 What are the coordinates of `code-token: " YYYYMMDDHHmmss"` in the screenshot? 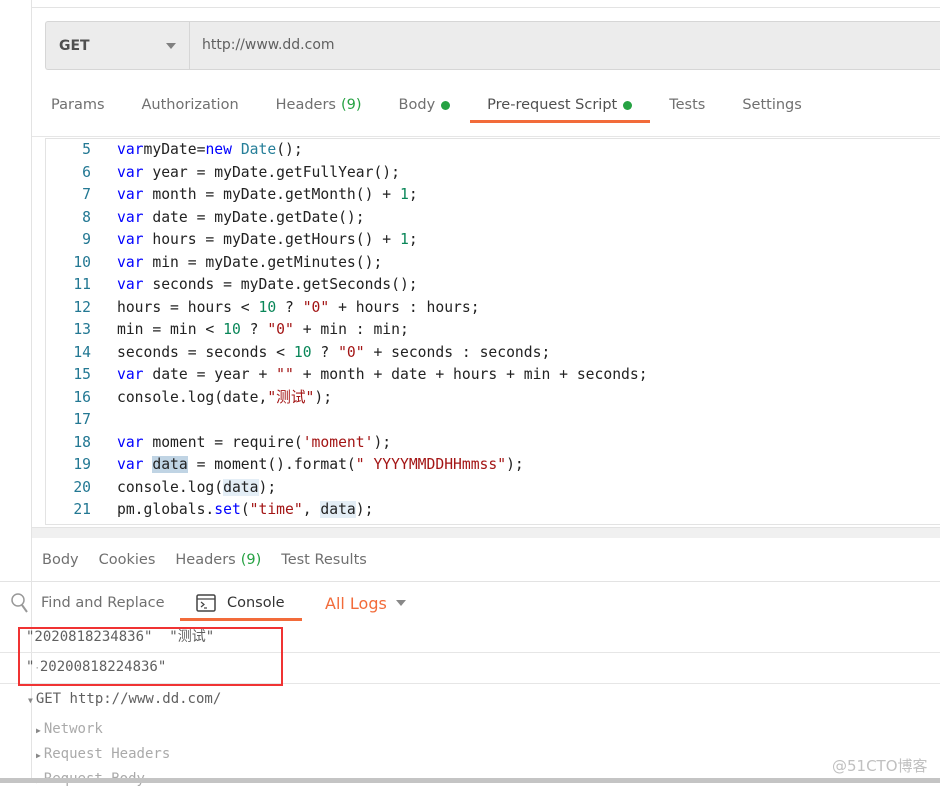 It's located at (431, 464).